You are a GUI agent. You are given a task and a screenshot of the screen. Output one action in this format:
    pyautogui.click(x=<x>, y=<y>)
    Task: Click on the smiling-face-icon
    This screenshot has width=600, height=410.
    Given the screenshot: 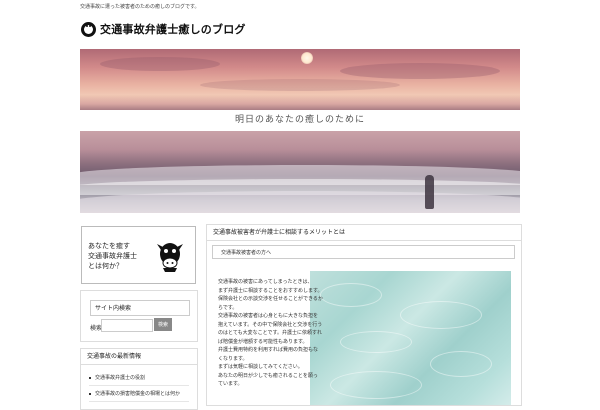 What is the action you would take?
    pyautogui.click(x=88, y=29)
    